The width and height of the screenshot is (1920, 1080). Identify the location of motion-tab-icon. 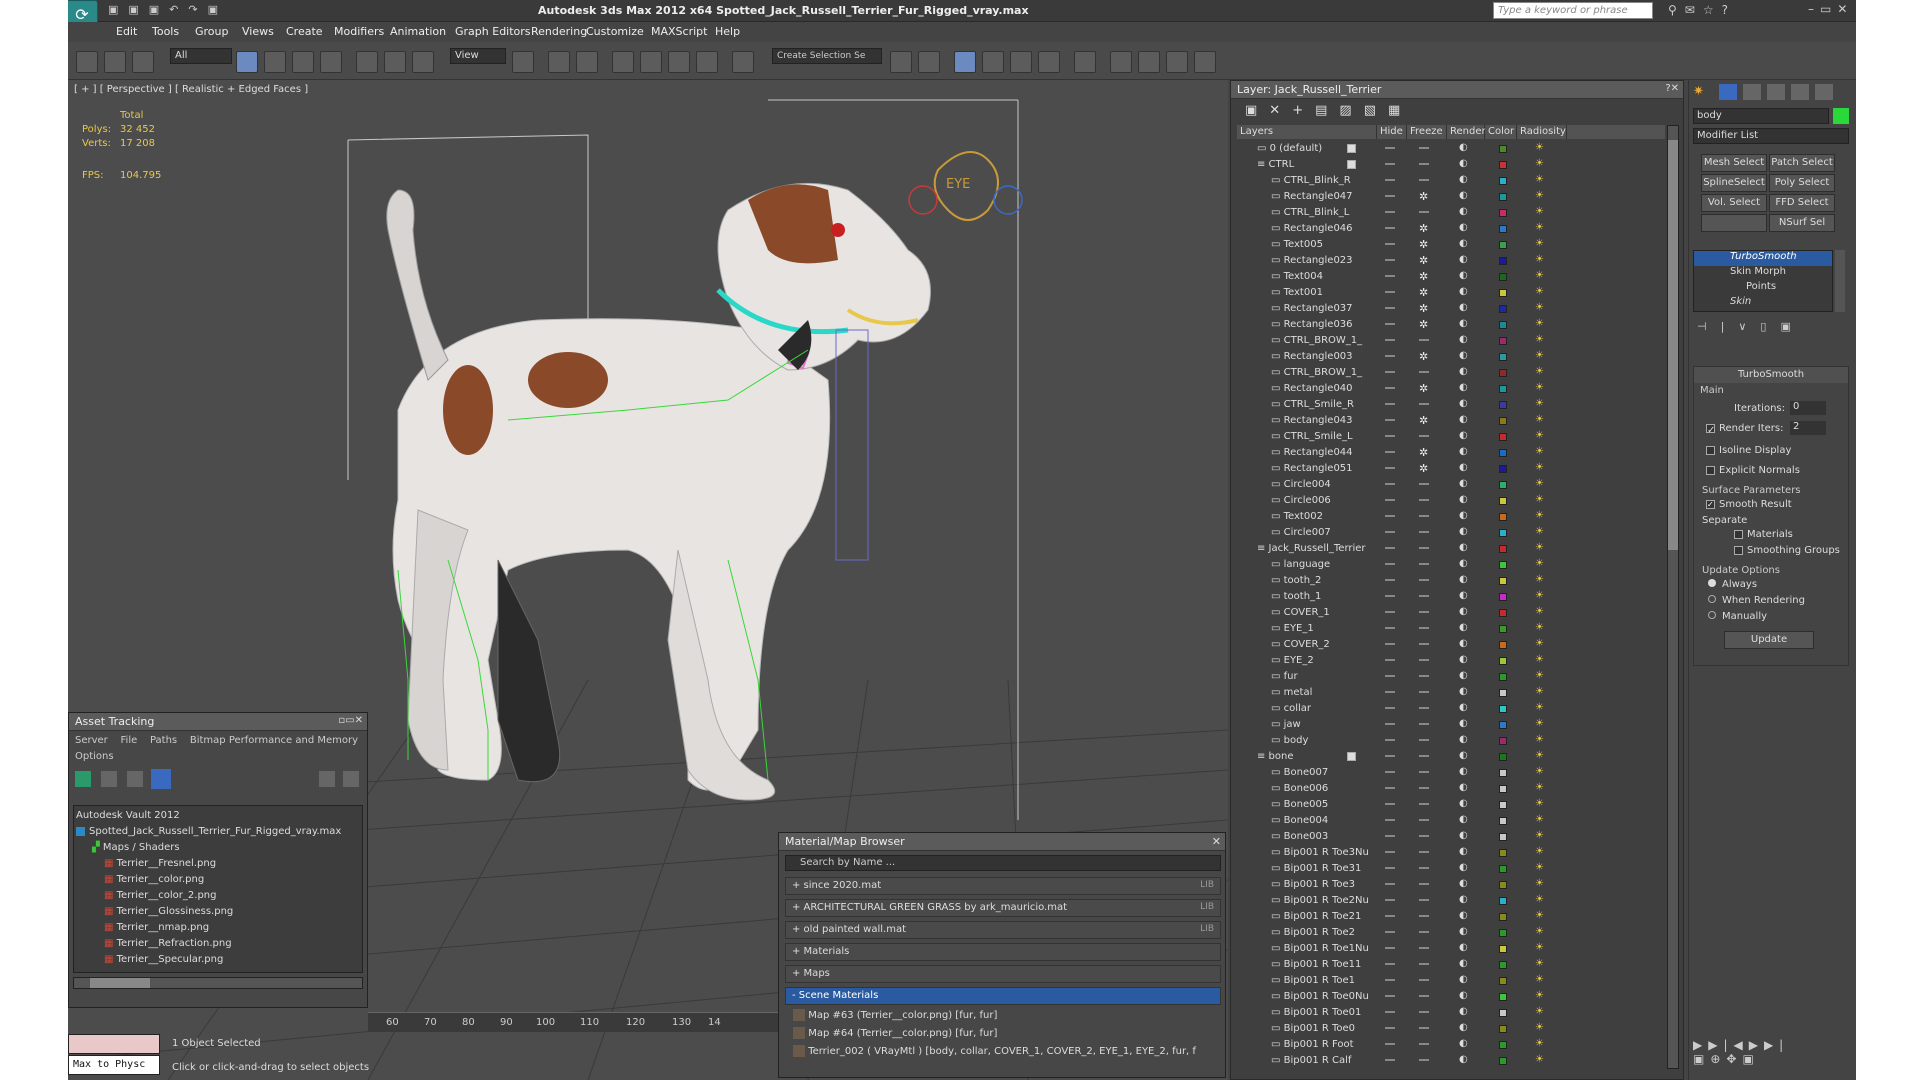
(1776, 92).